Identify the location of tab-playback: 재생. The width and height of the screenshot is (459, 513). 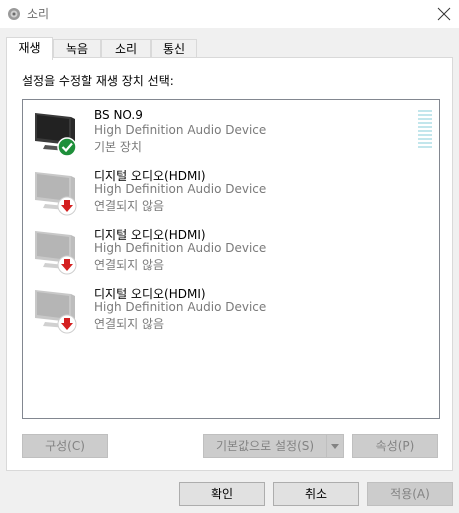
(29, 48).